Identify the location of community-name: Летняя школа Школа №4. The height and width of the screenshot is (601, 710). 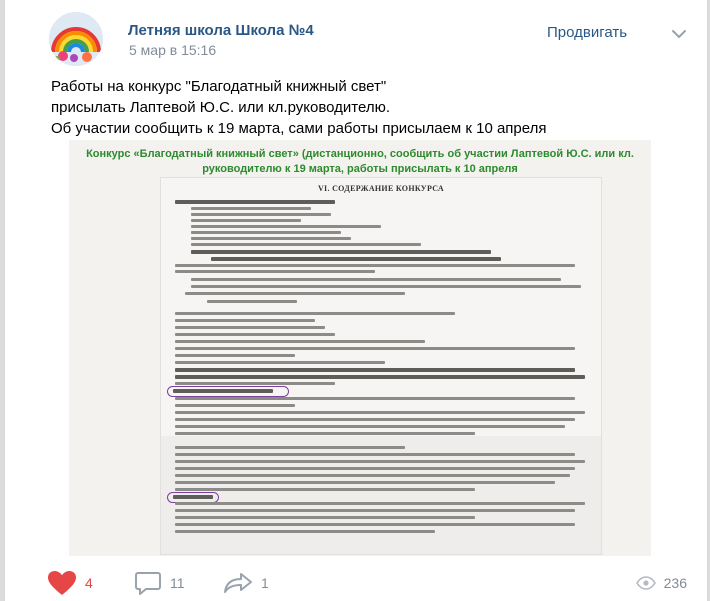
(221, 30).